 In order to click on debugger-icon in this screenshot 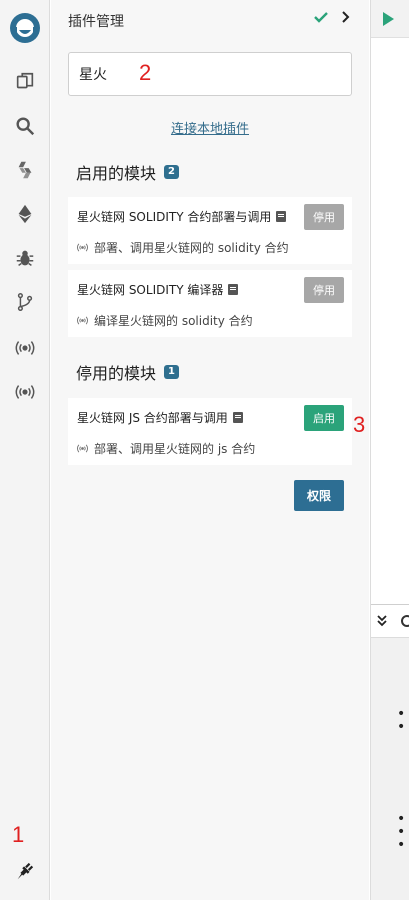, I will do `click(25, 258)`.